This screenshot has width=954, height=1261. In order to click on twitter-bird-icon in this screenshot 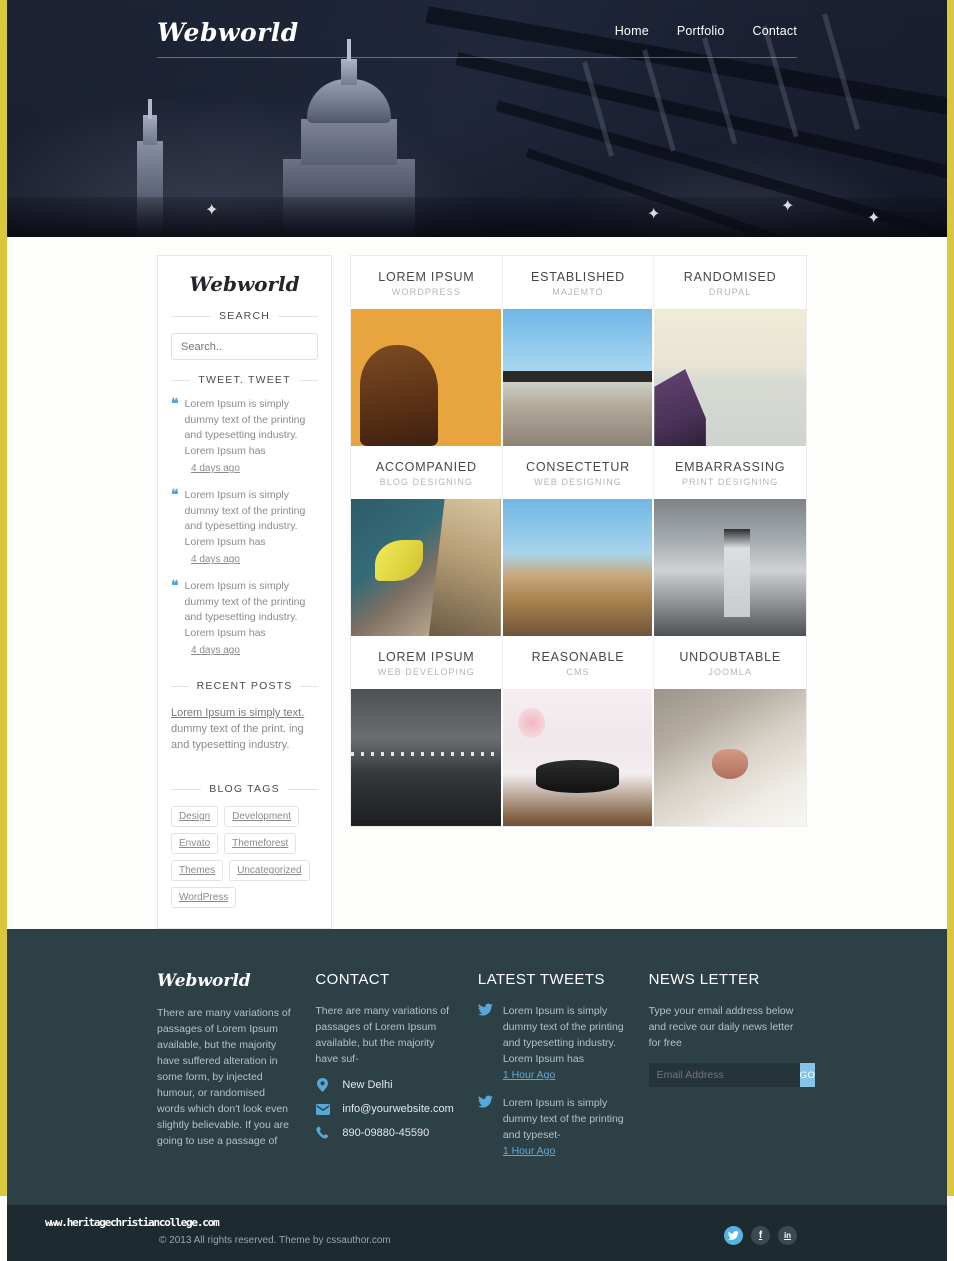, I will do `click(485, 1042)`.